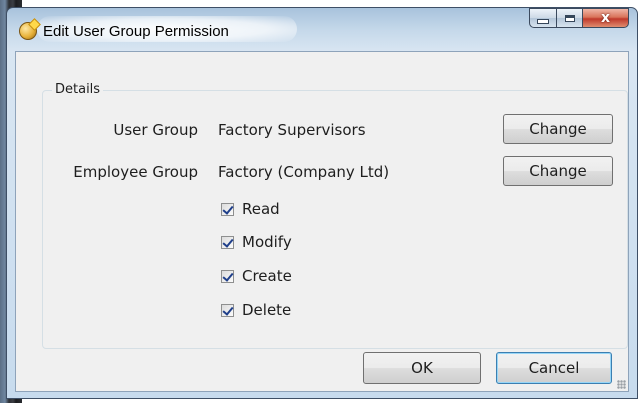  Describe the element at coordinates (261, 209) in the screenshot. I see `read-label: Read` at that location.